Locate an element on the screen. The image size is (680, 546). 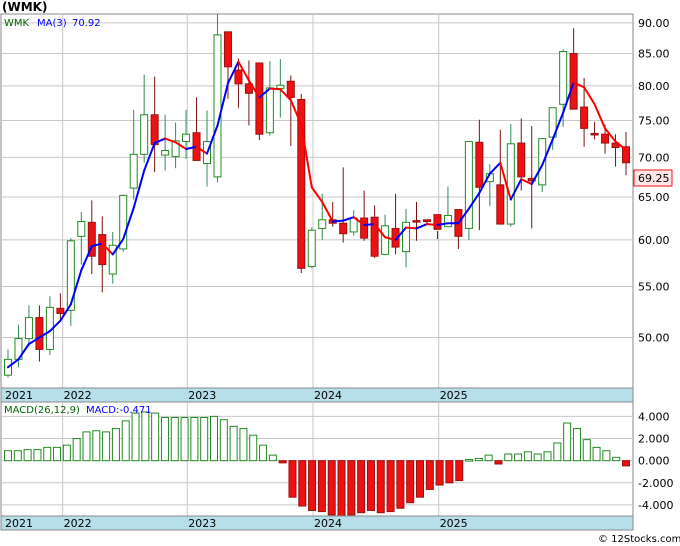
macd-legend: MACD(26,12,9) MACD:-0.471 is located at coordinates (78, 410).